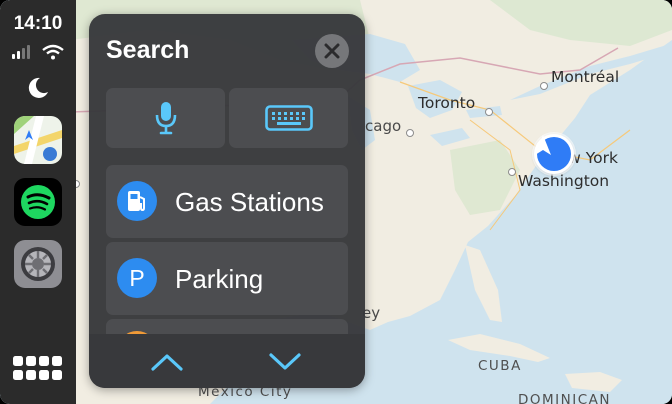 This screenshot has width=672, height=404. What do you see at coordinates (38, 264) in the screenshot?
I see `settings-app-icon` at bounding box center [38, 264].